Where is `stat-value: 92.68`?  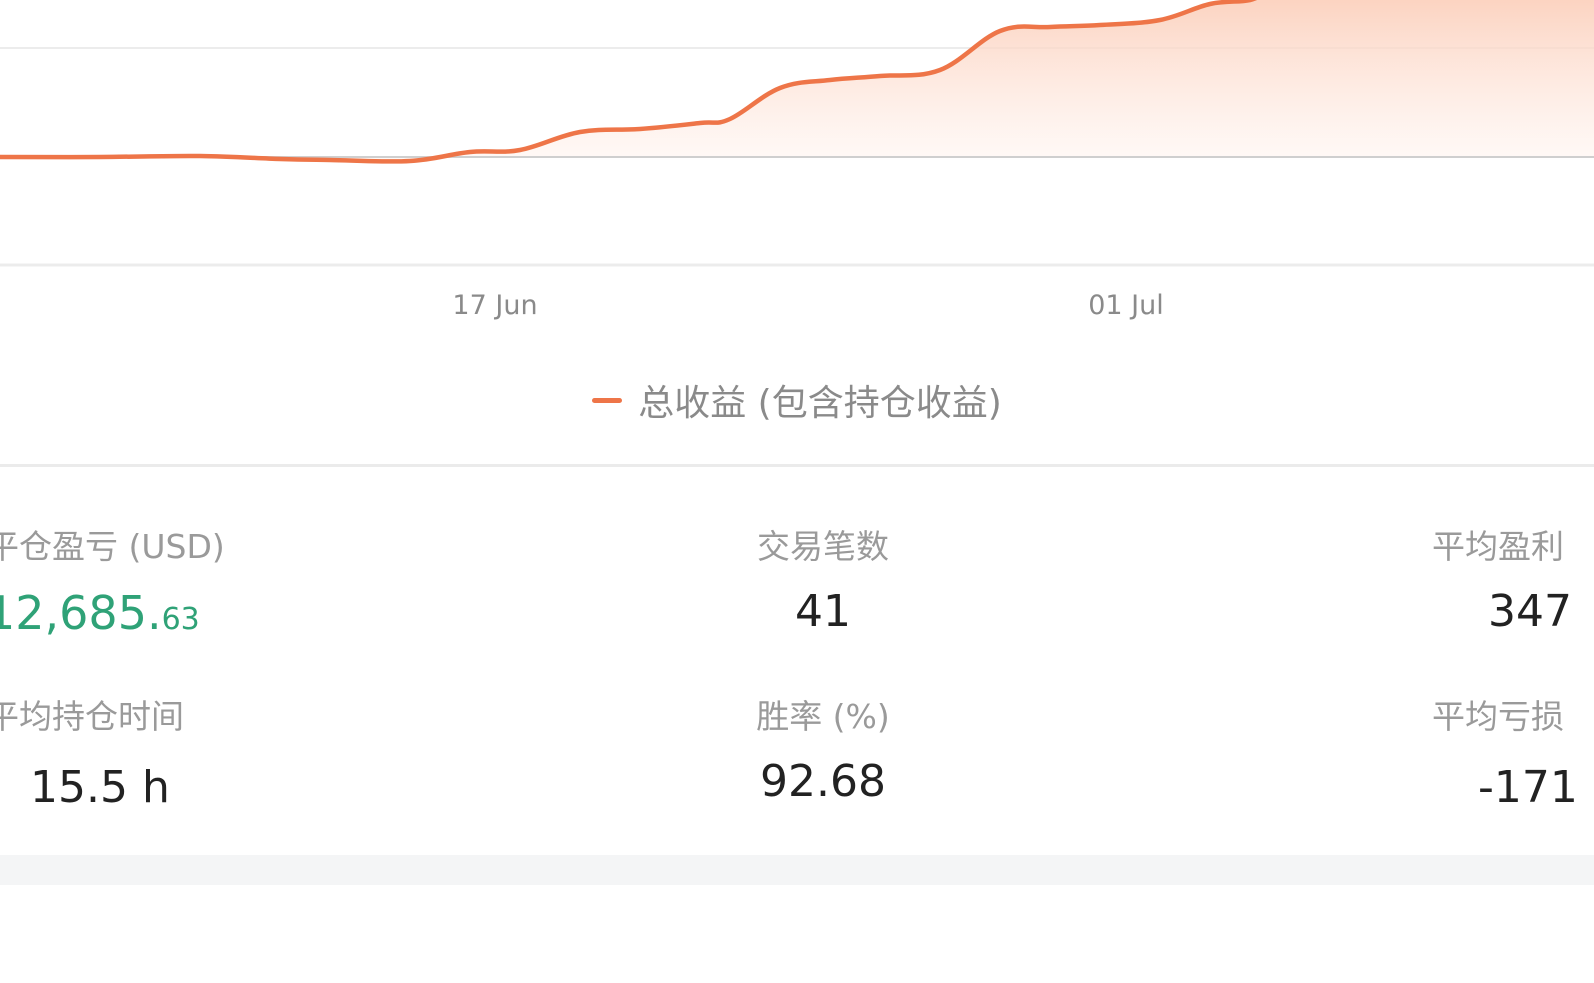 stat-value: 92.68 is located at coordinates (823, 781).